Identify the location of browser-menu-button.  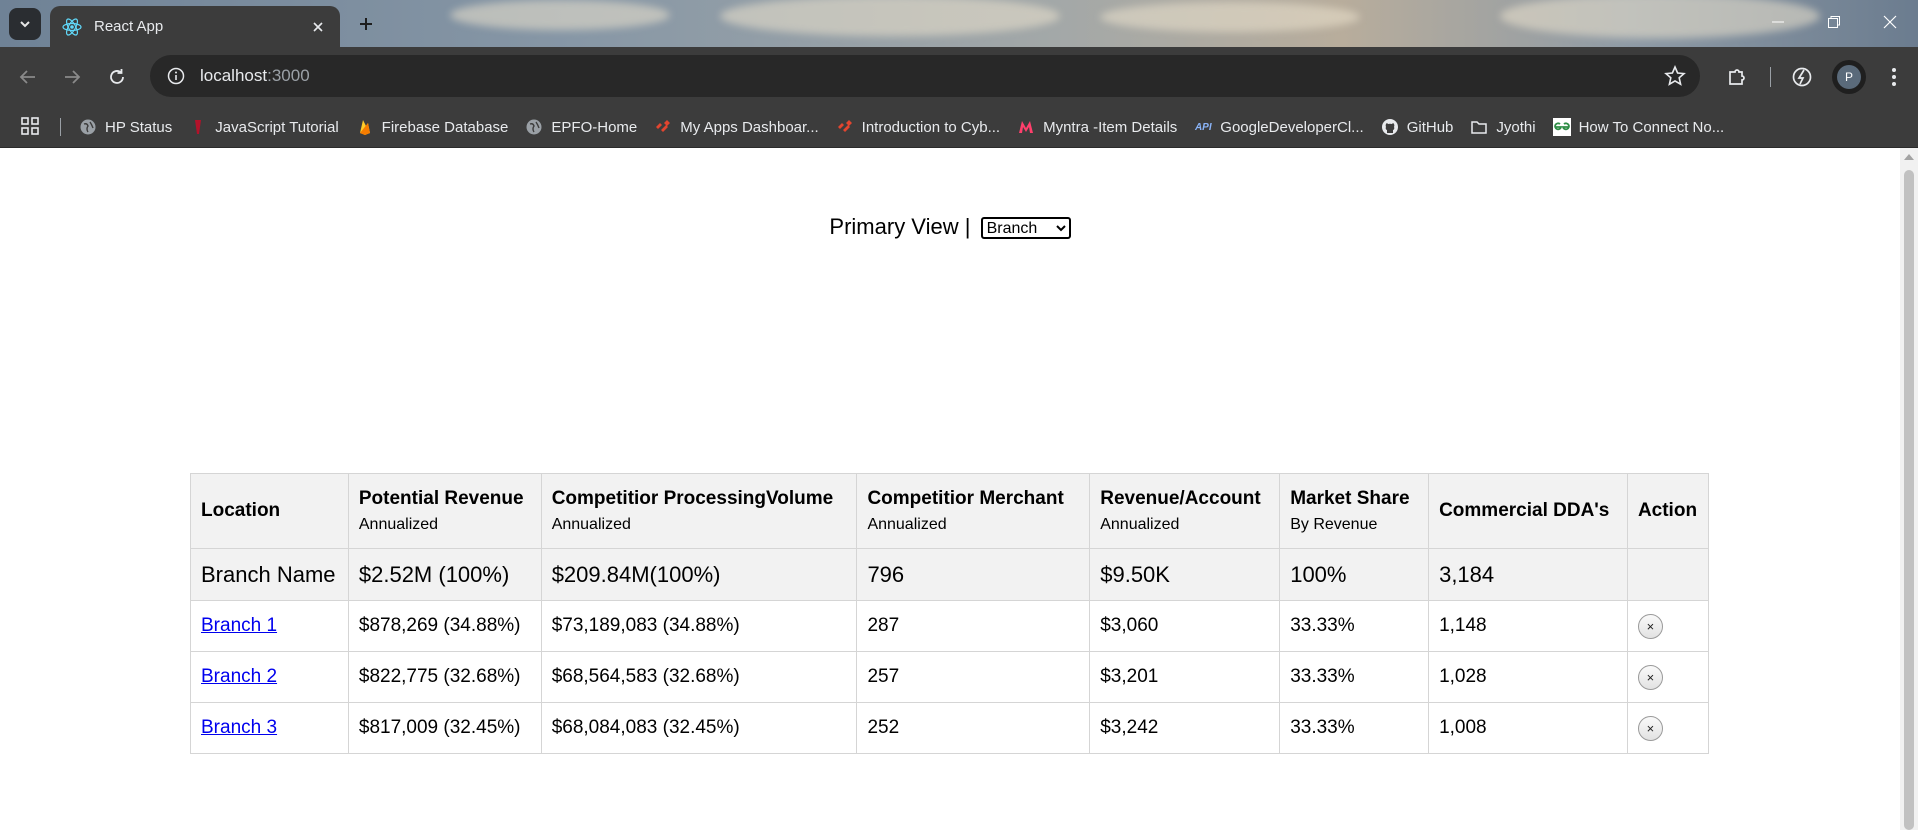
(1894, 77).